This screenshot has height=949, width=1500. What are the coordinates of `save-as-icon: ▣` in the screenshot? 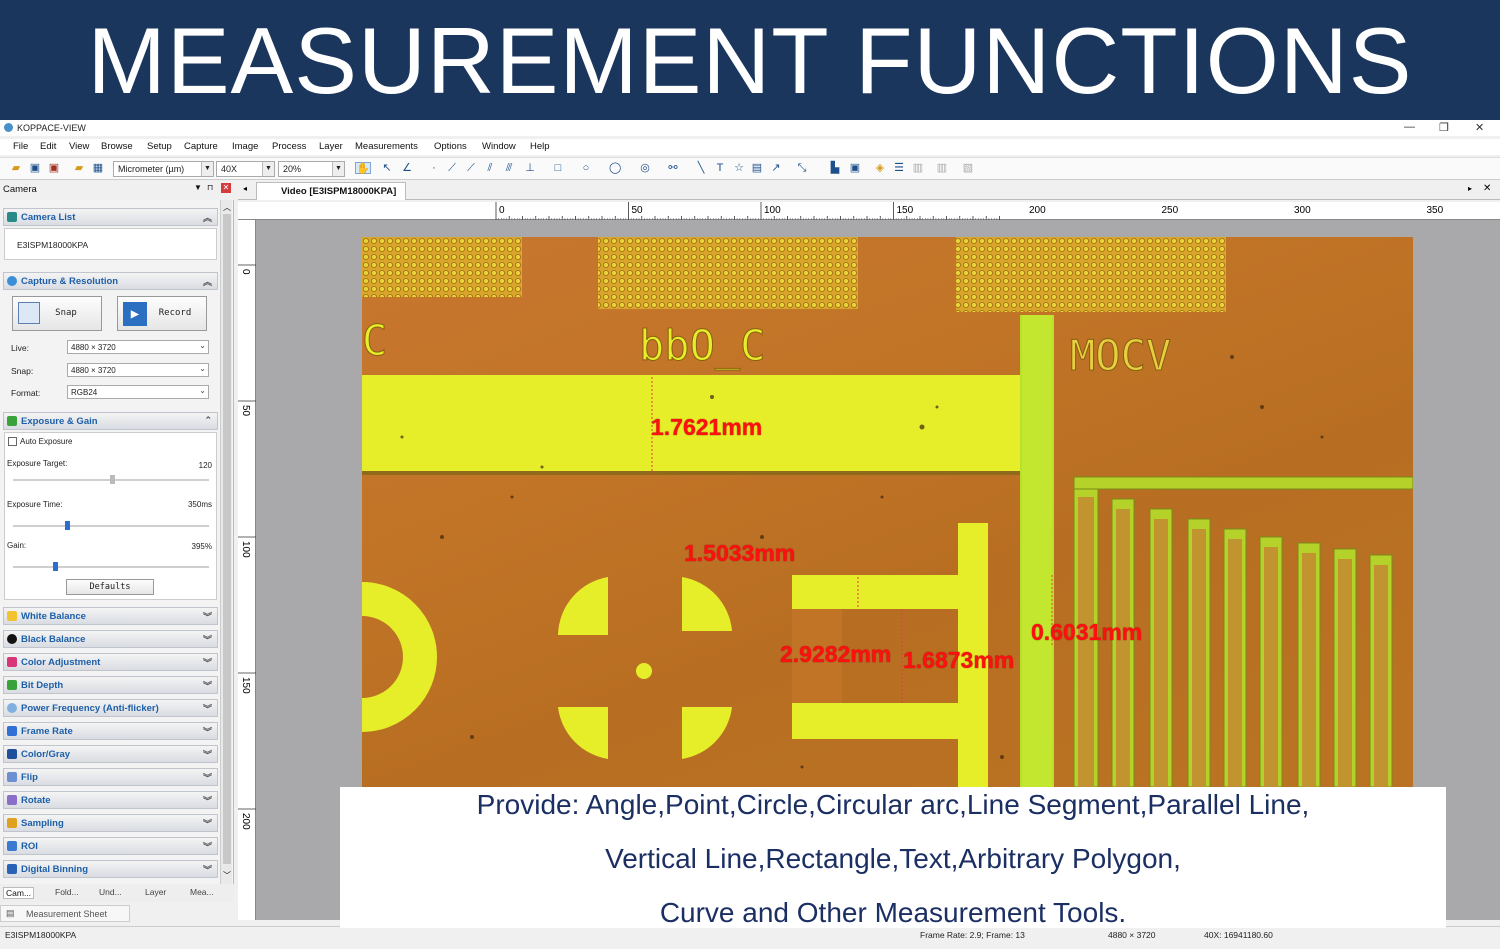 It's located at (54, 168).